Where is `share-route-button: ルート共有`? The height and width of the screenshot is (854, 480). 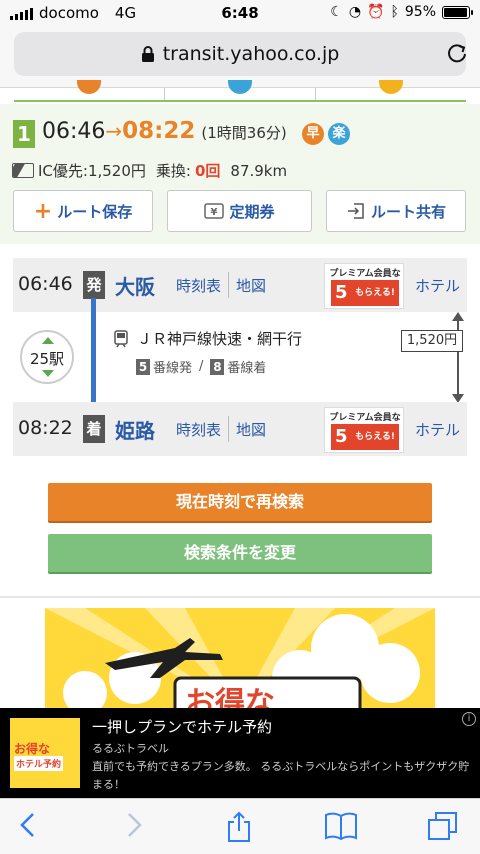 share-route-button: ルート共有 is located at coordinates (396, 211).